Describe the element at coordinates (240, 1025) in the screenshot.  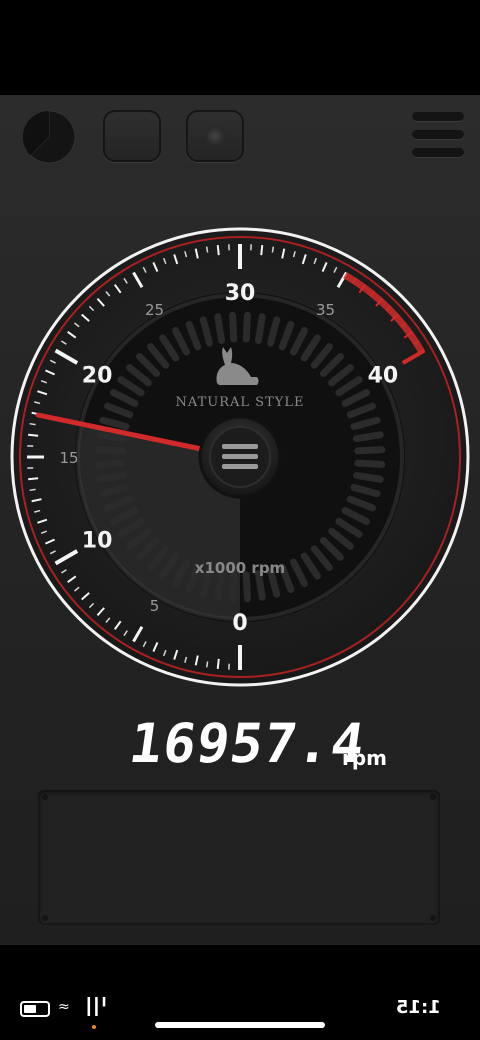
I see `home-indicator` at that location.